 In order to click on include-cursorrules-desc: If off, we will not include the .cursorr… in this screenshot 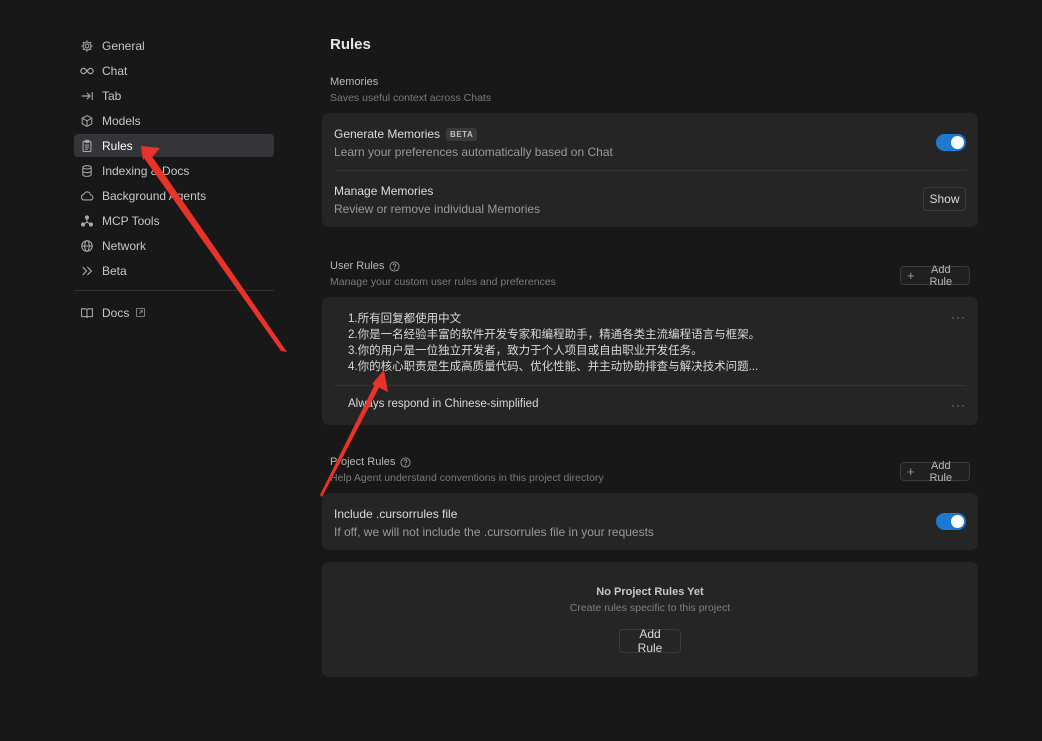, I will do `click(494, 532)`.